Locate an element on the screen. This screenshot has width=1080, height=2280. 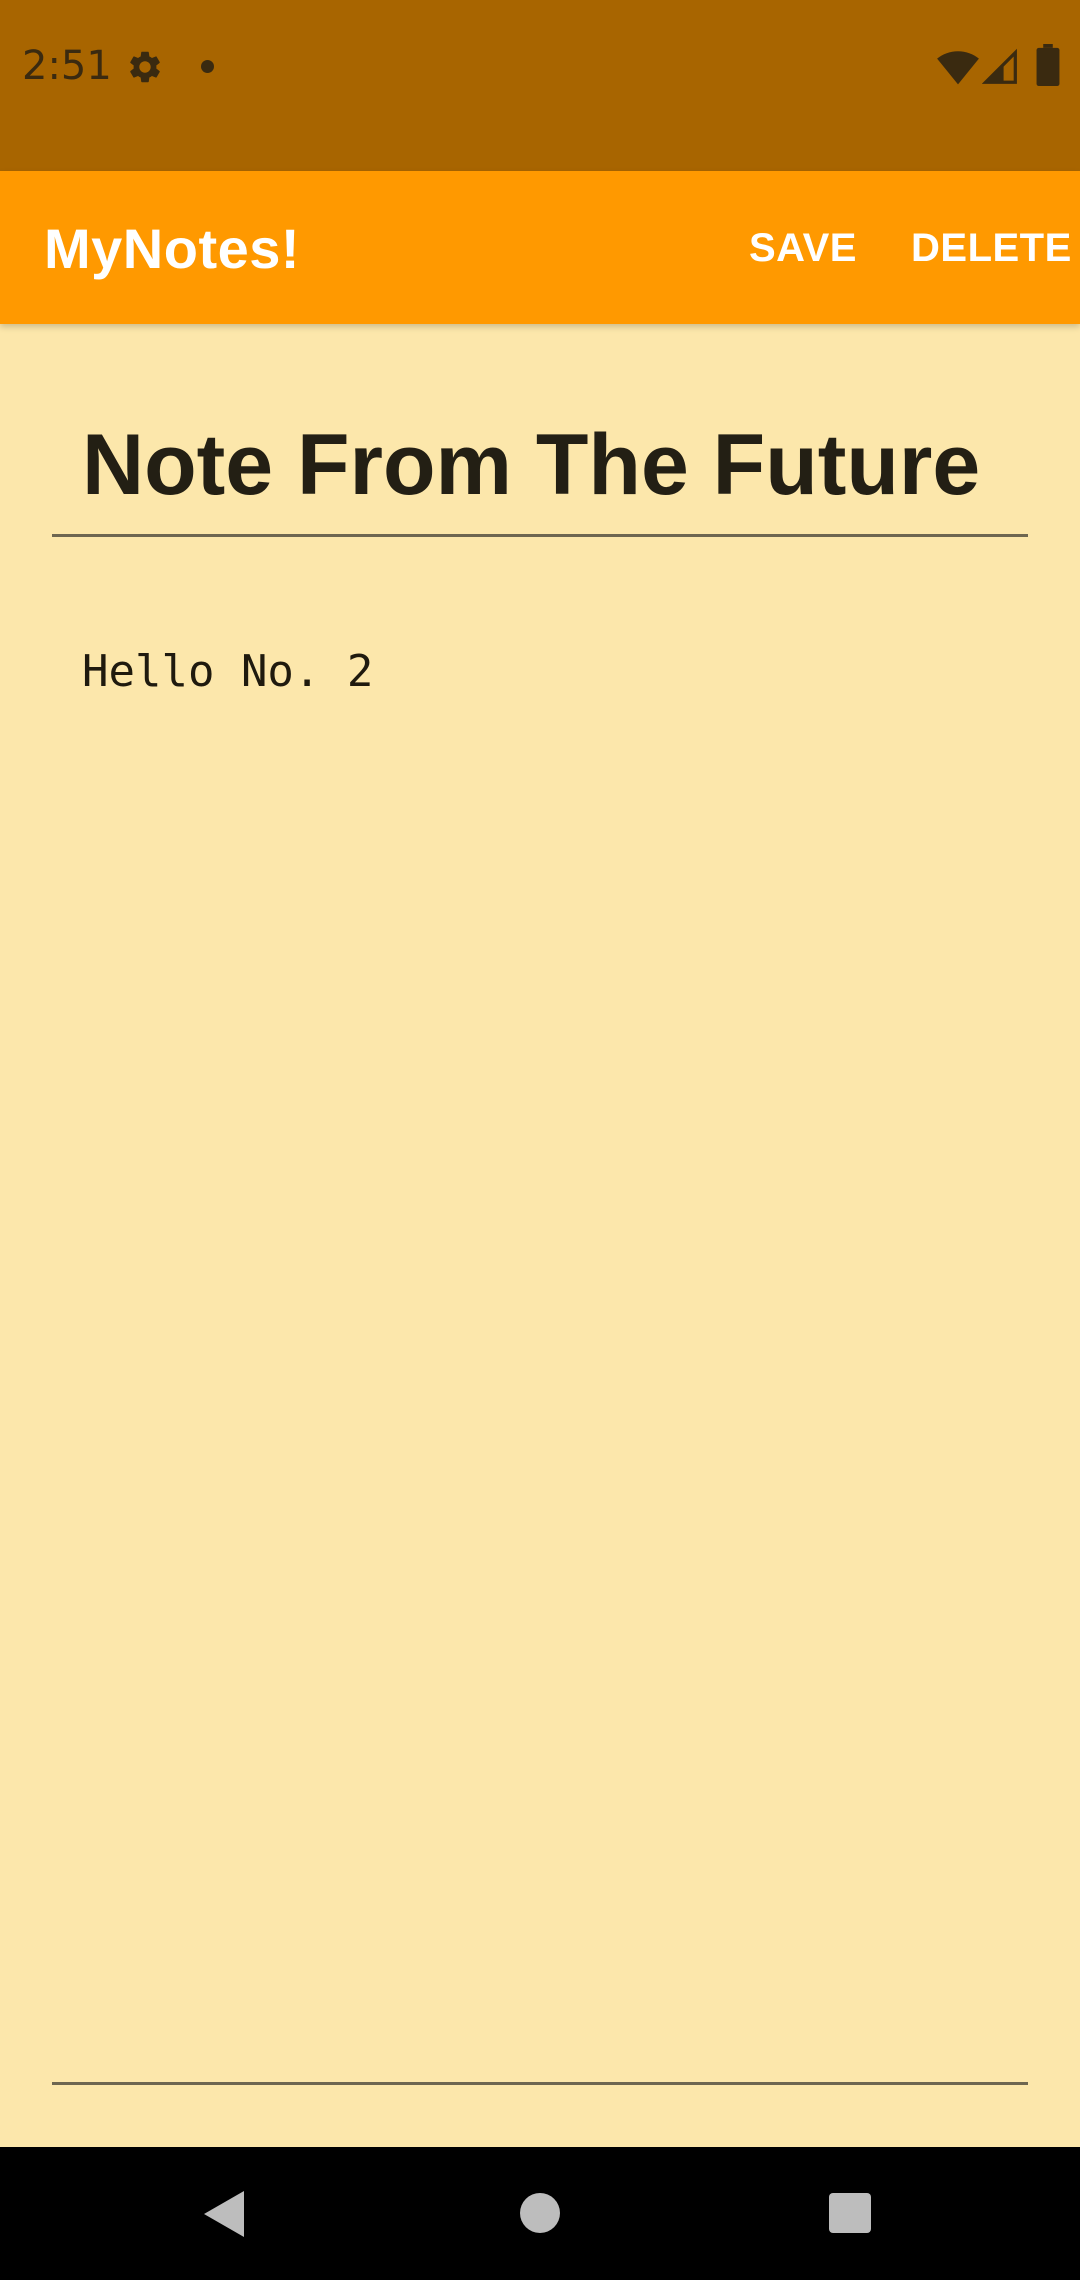
notification-dot-icon is located at coordinates (207, 66).